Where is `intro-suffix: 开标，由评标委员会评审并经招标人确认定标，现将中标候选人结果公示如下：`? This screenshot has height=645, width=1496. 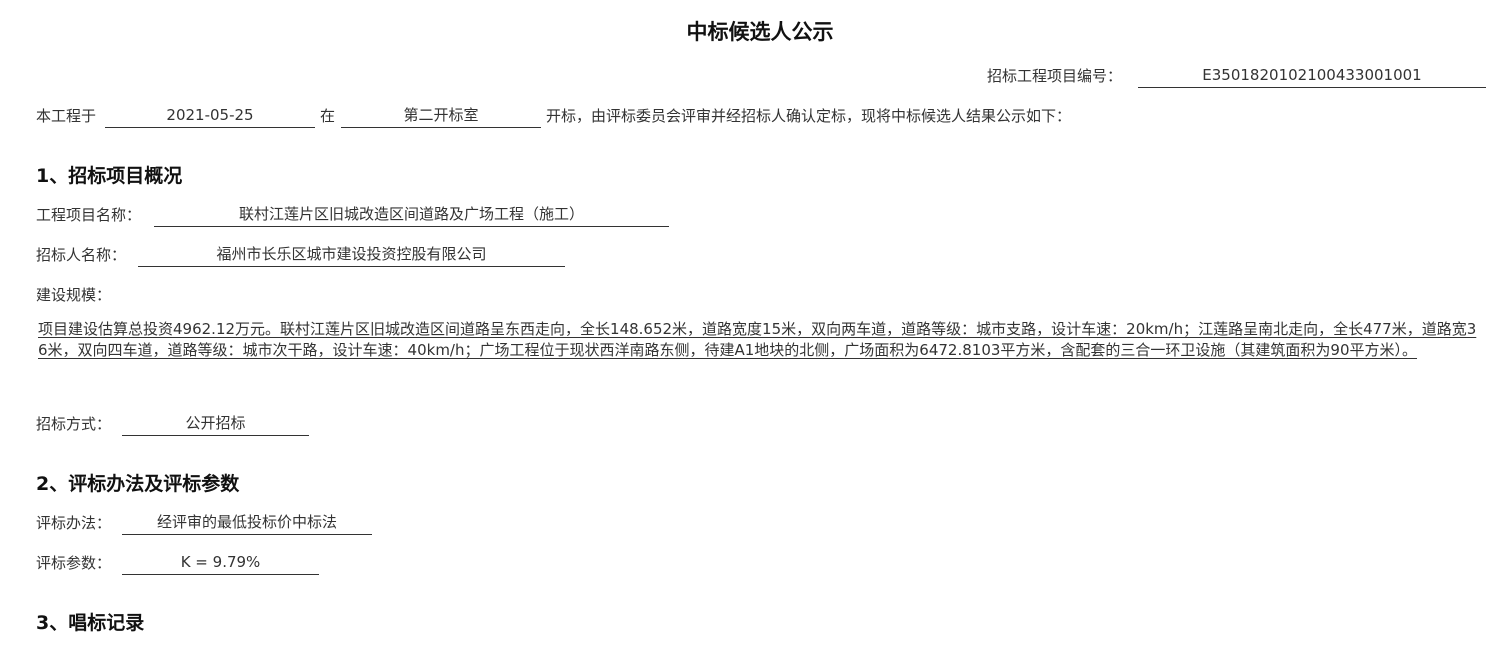 intro-suffix: 开标，由评标委员会评审并经招标人确认定标，现将中标候选人结果公示如下： is located at coordinates (809, 116).